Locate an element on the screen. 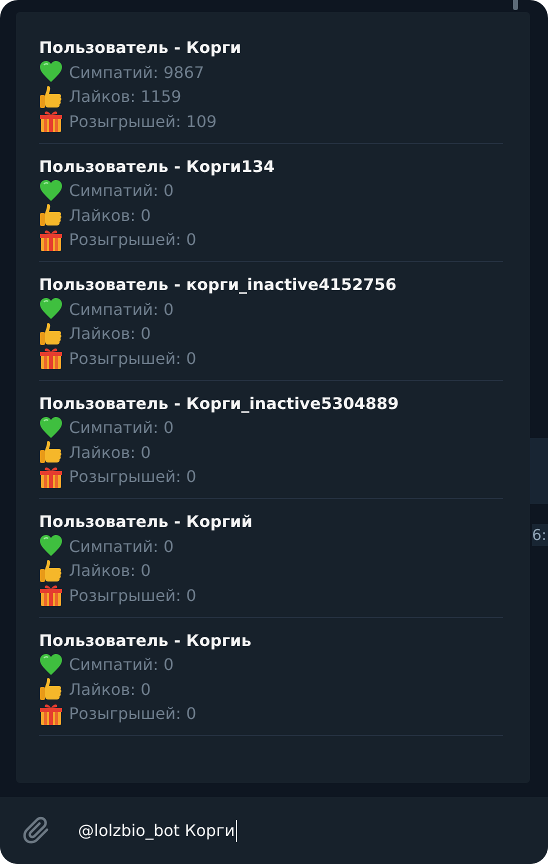 This screenshot has width=548, height=864. result-item: Пользователь - Коргий Симпатий: 0 Лайков: 0 Розыгрышей: 0 is located at coordinates (271, 564).